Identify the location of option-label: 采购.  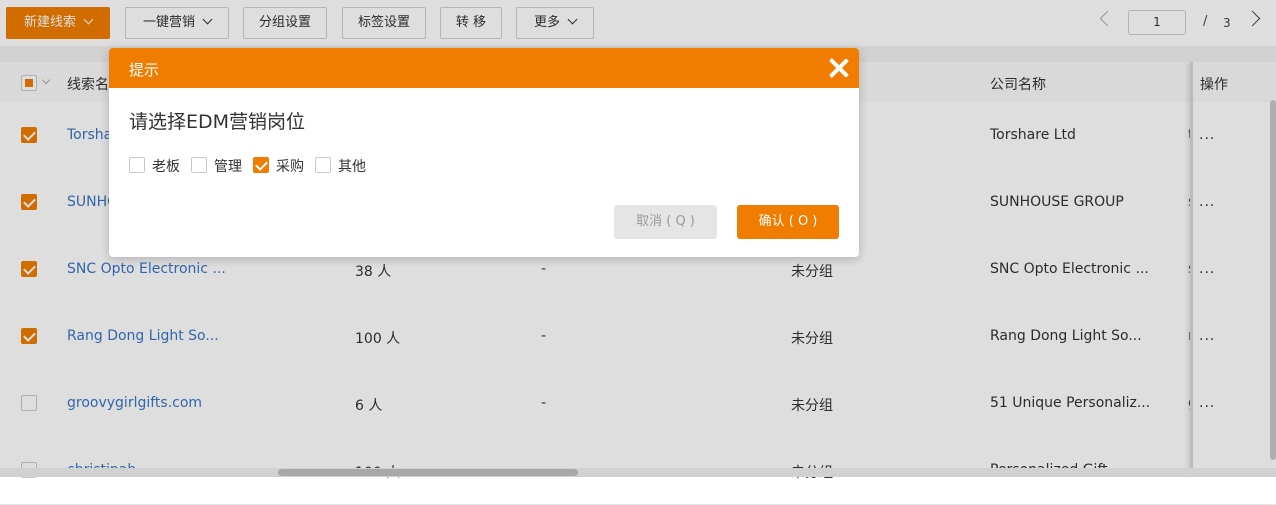
(290, 167).